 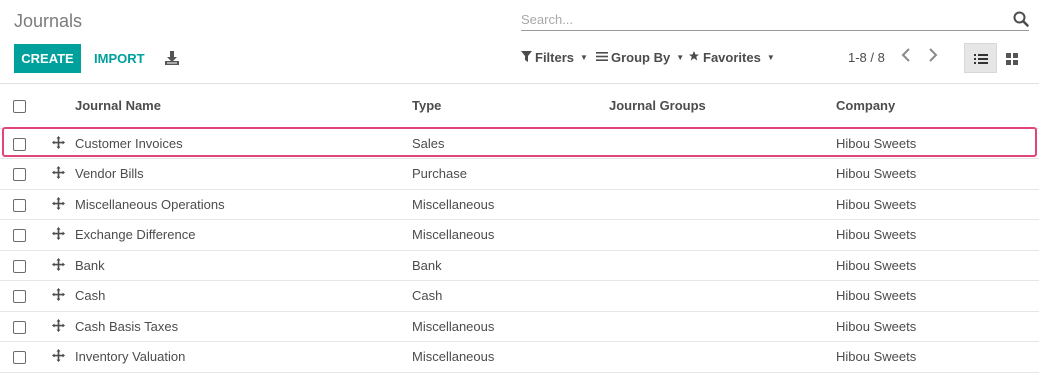 What do you see at coordinates (119, 58) in the screenshot?
I see `import-button: IMPORT` at bounding box center [119, 58].